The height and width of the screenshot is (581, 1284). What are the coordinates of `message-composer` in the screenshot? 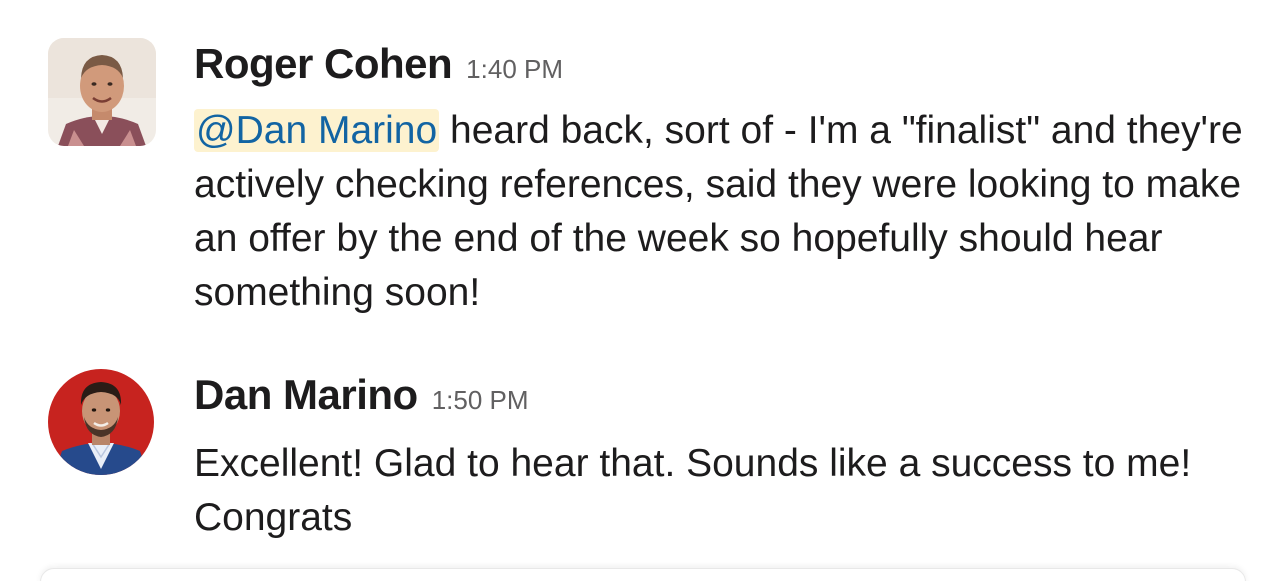 It's located at (643, 574).